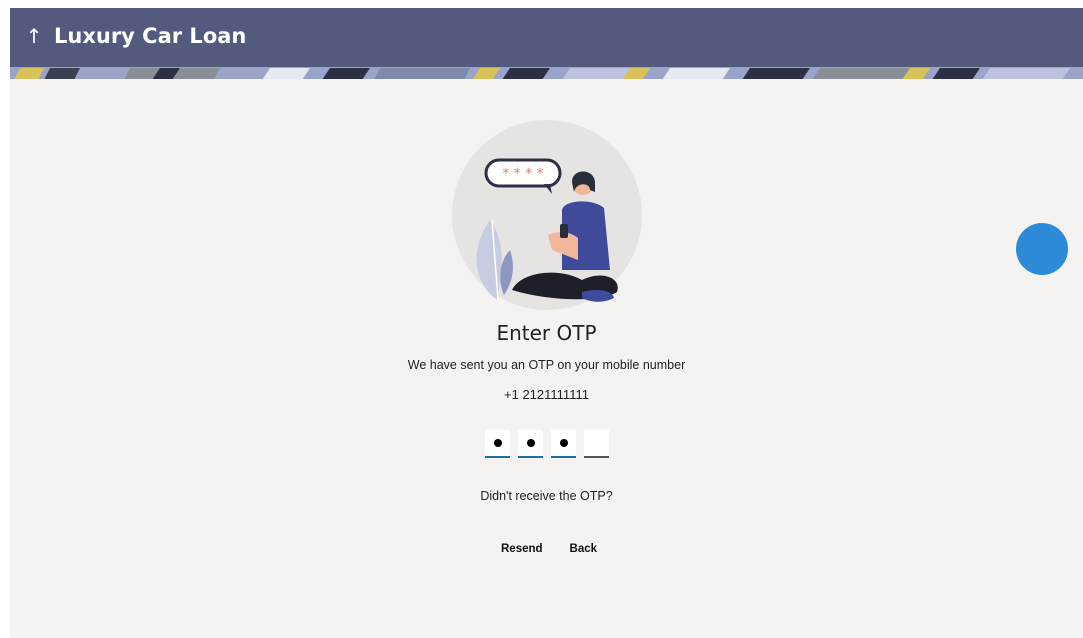  Describe the element at coordinates (546, 42) in the screenshot. I see `page-header: ↑ Luxury Car Loan` at that location.